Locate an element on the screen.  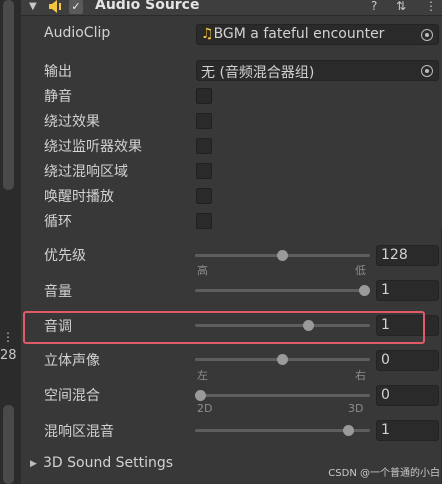
spatial-blend-label: 空间混合 is located at coordinates (72, 396).